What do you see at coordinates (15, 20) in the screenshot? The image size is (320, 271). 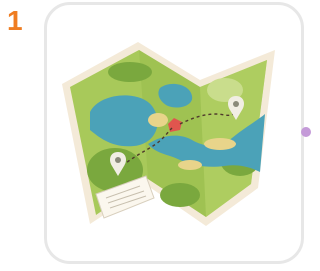 I see `step-number: 1` at bounding box center [15, 20].